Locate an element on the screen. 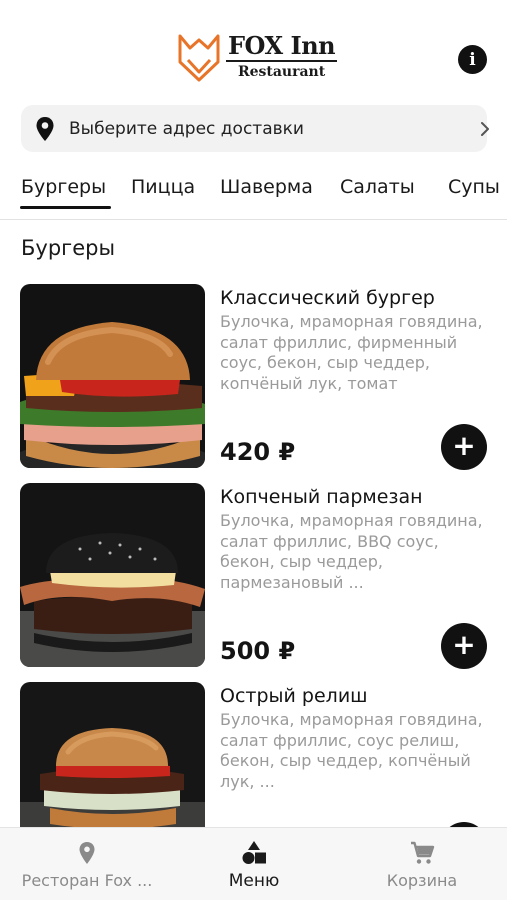 The height and width of the screenshot is (900, 507). info-button: i is located at coordinates (472, 59).